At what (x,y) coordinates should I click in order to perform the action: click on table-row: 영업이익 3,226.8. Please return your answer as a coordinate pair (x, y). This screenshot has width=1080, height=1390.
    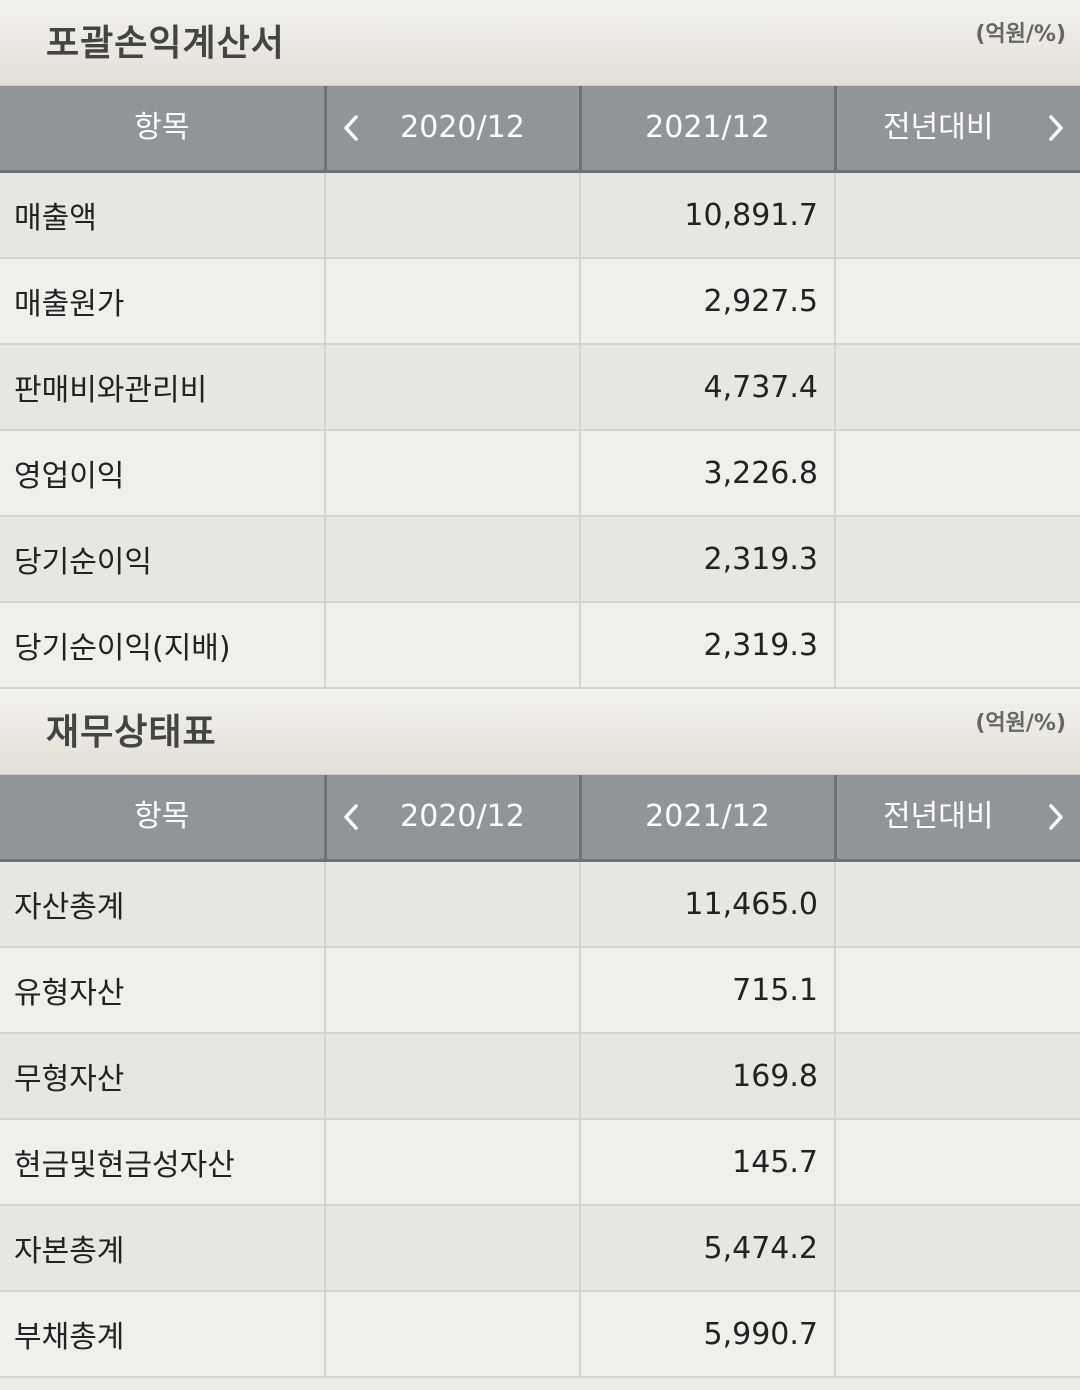
    Looking at the image, I should click on (540, 473).